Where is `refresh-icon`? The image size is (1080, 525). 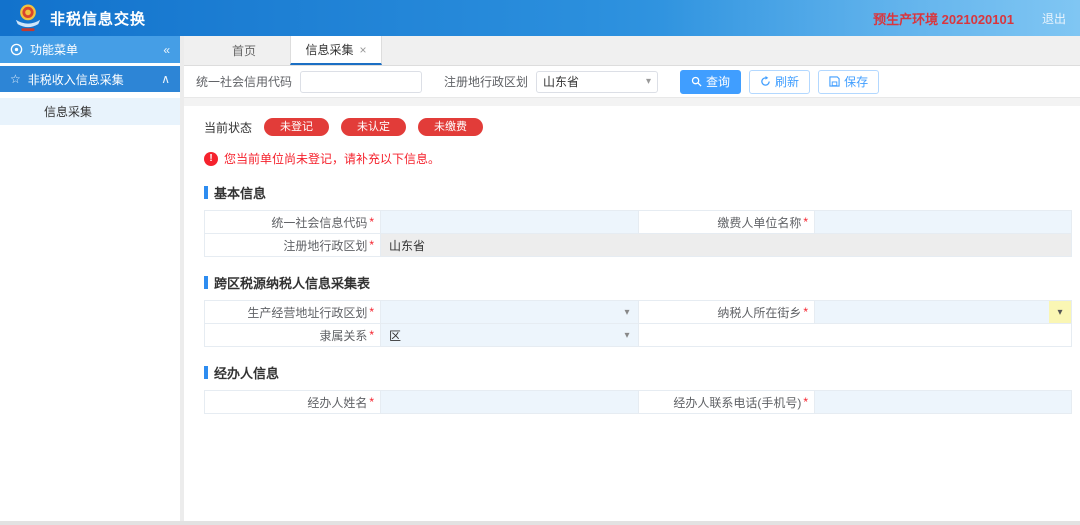 refresh-icon is located at coordinates (765, 81).